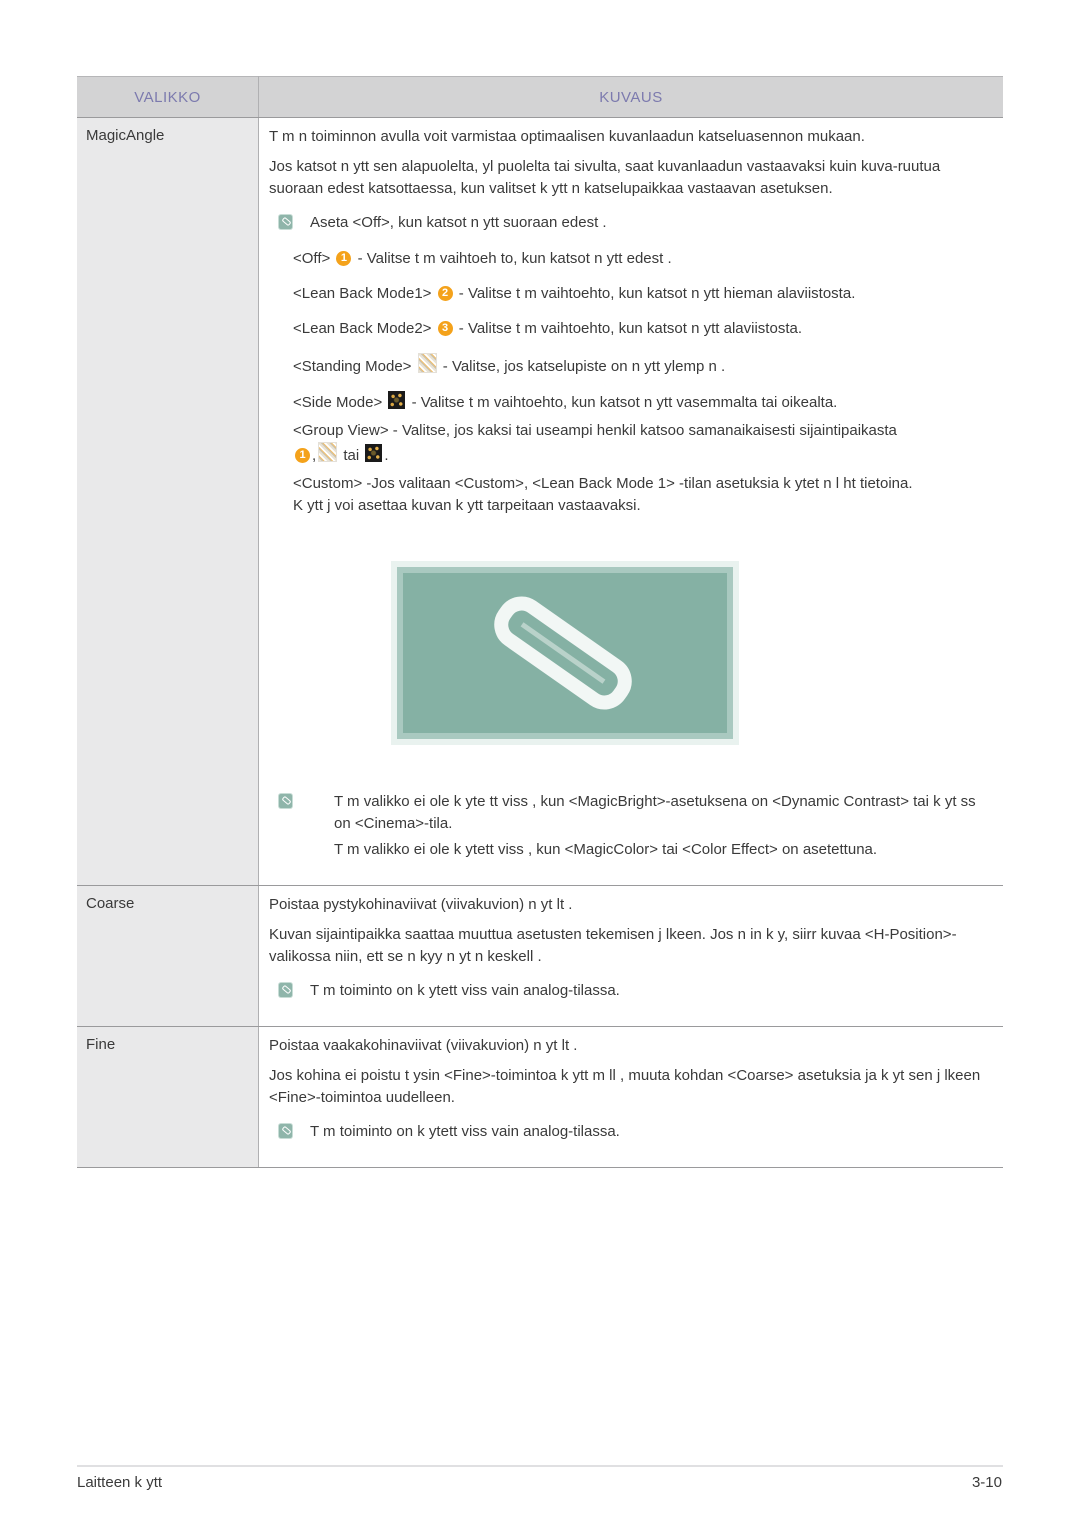 The height and width of the screenshot is (1527, 1080). I want to click on mode-label: <Lean Back Mode2>, so click(362, 328).